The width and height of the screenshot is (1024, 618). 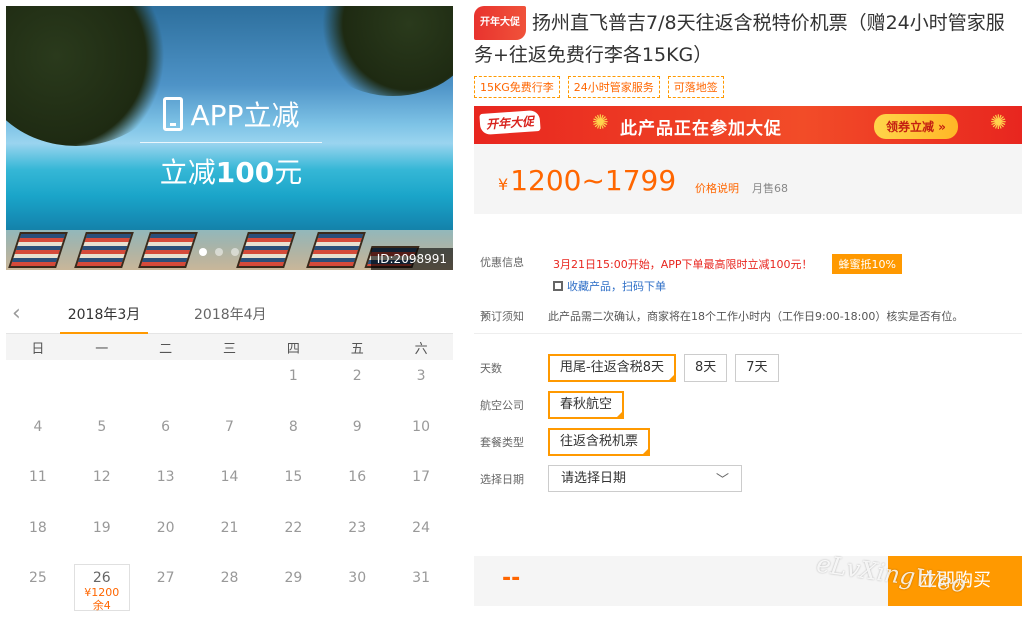 What do you see at coordinates (916, 126) in the screenshot?
I see `claim-coupon-button: 领券立减 »` at bounding box center [916, 126].